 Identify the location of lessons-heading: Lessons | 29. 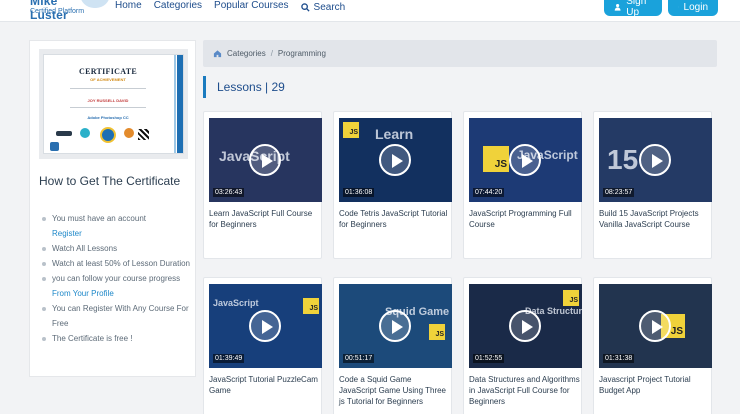
(460, 87).